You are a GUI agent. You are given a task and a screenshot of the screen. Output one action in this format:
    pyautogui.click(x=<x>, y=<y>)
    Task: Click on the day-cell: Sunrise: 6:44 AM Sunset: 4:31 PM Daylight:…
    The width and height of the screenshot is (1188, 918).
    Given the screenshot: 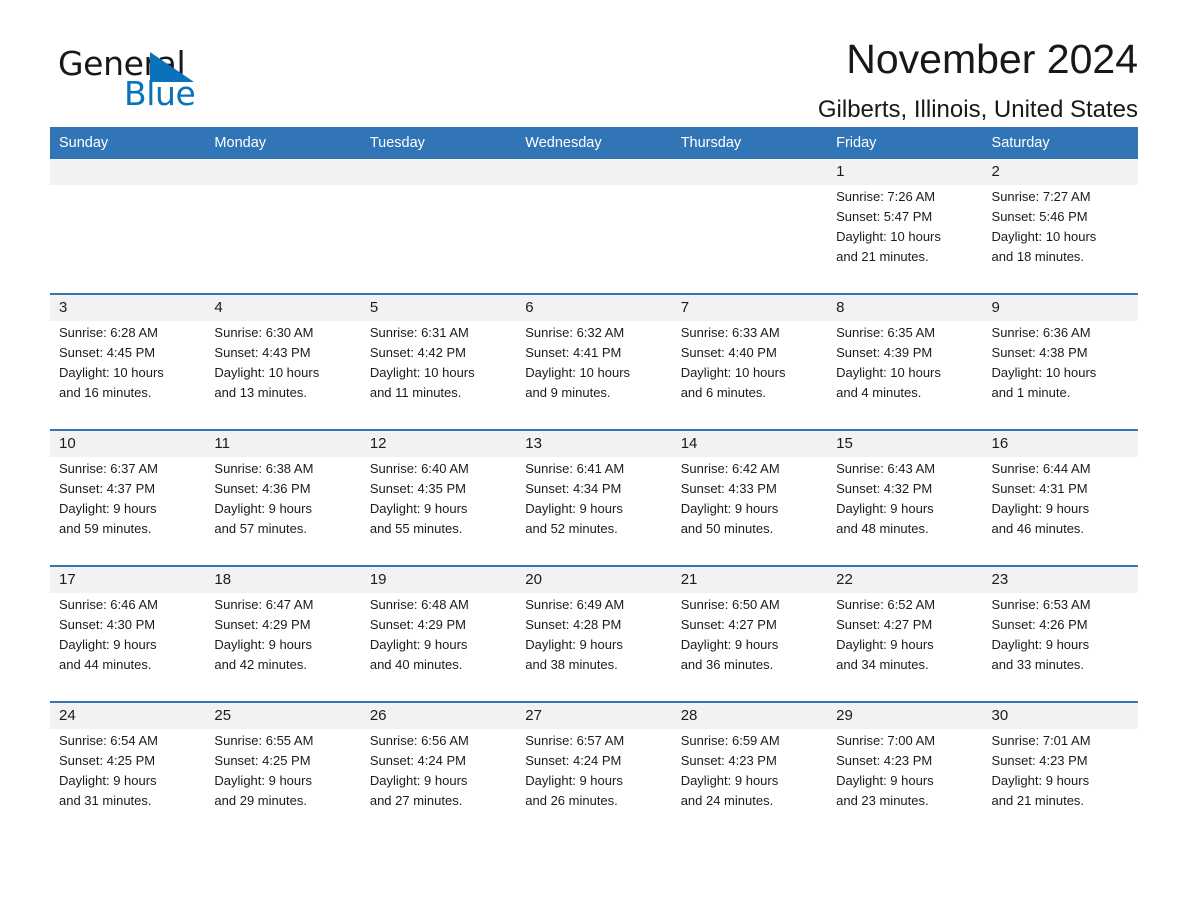 What is the action you would take?
    pyautogui.click(x=1060, y=511)
    